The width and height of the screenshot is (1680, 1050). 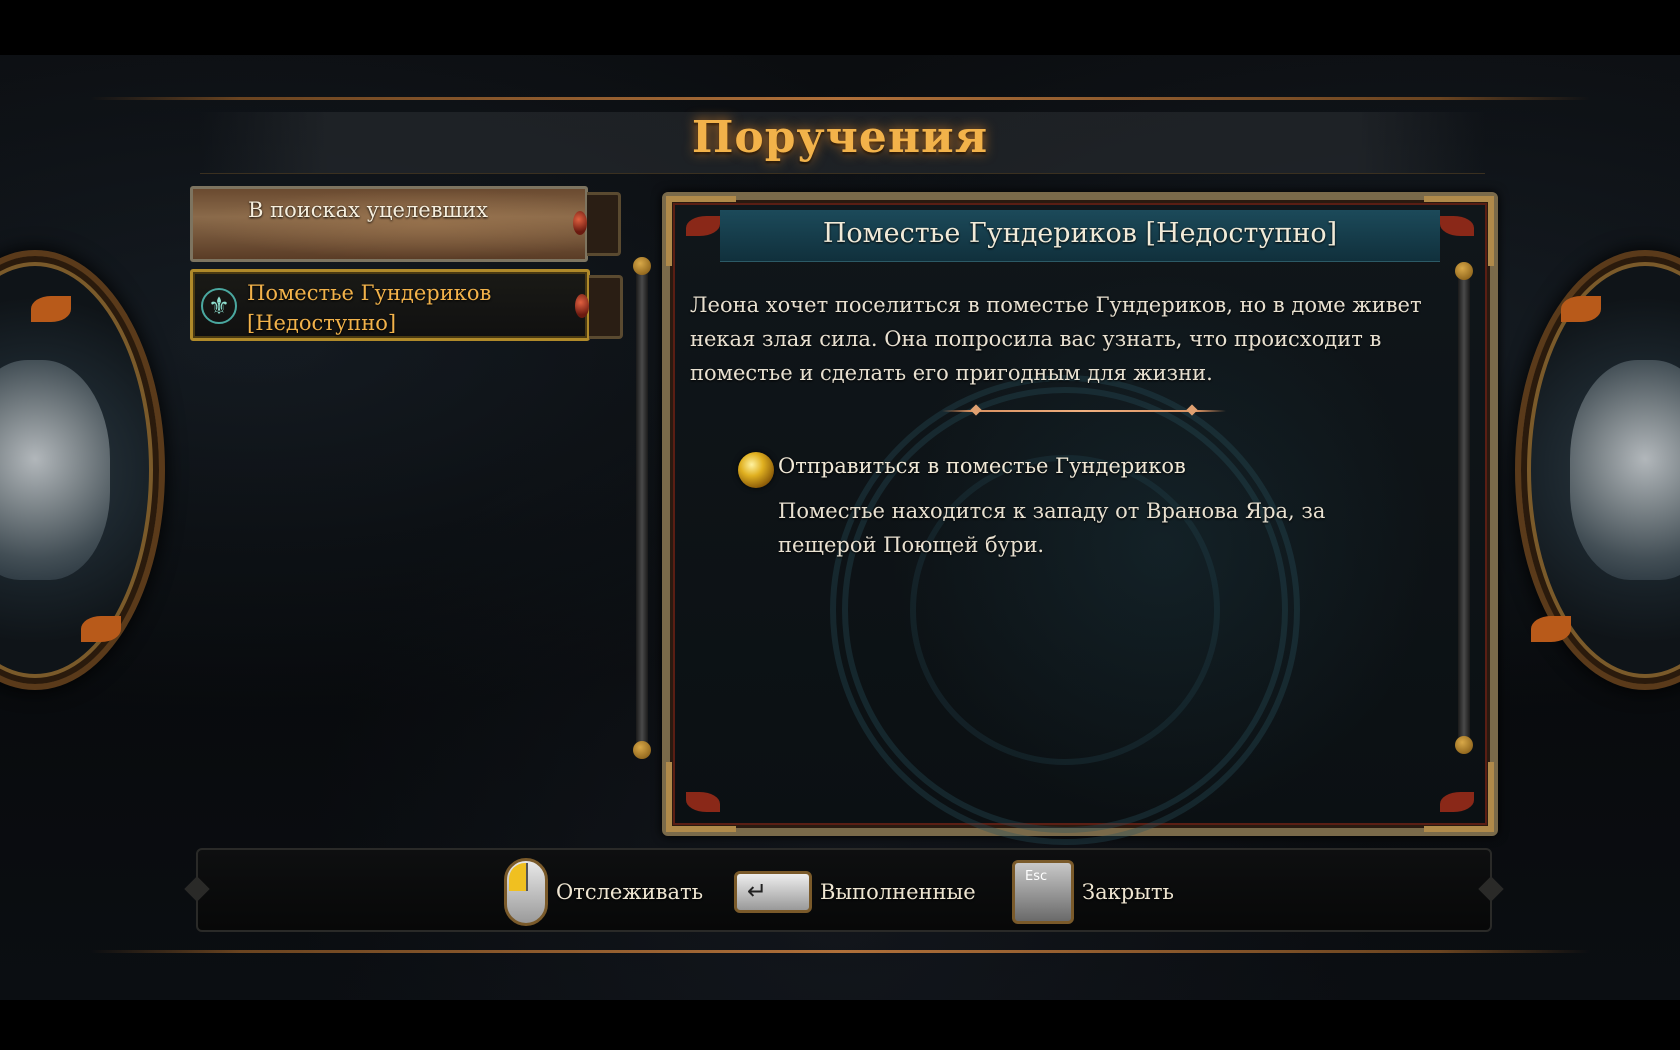 I want to click on esc-key-icon: Esc, so click(x=1043, y=892).